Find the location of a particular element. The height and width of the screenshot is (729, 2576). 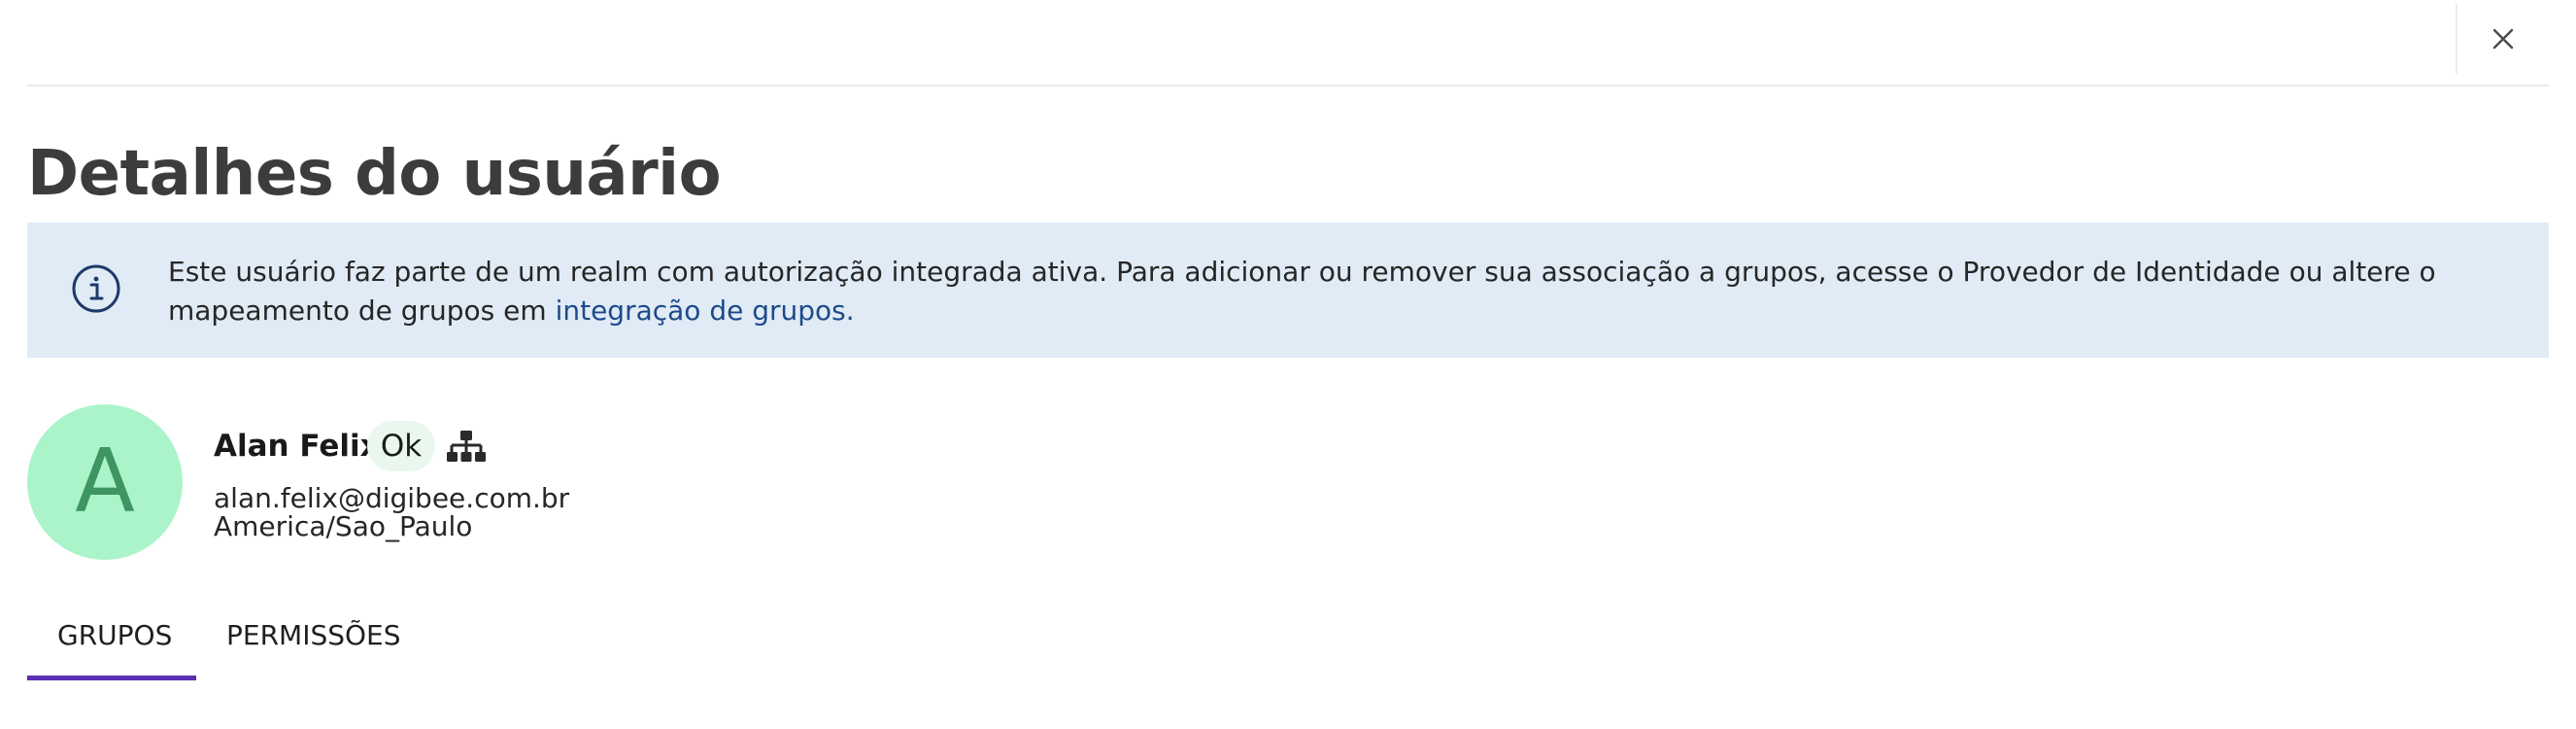

avatar-letter: A is located at coordinates (105, 482).